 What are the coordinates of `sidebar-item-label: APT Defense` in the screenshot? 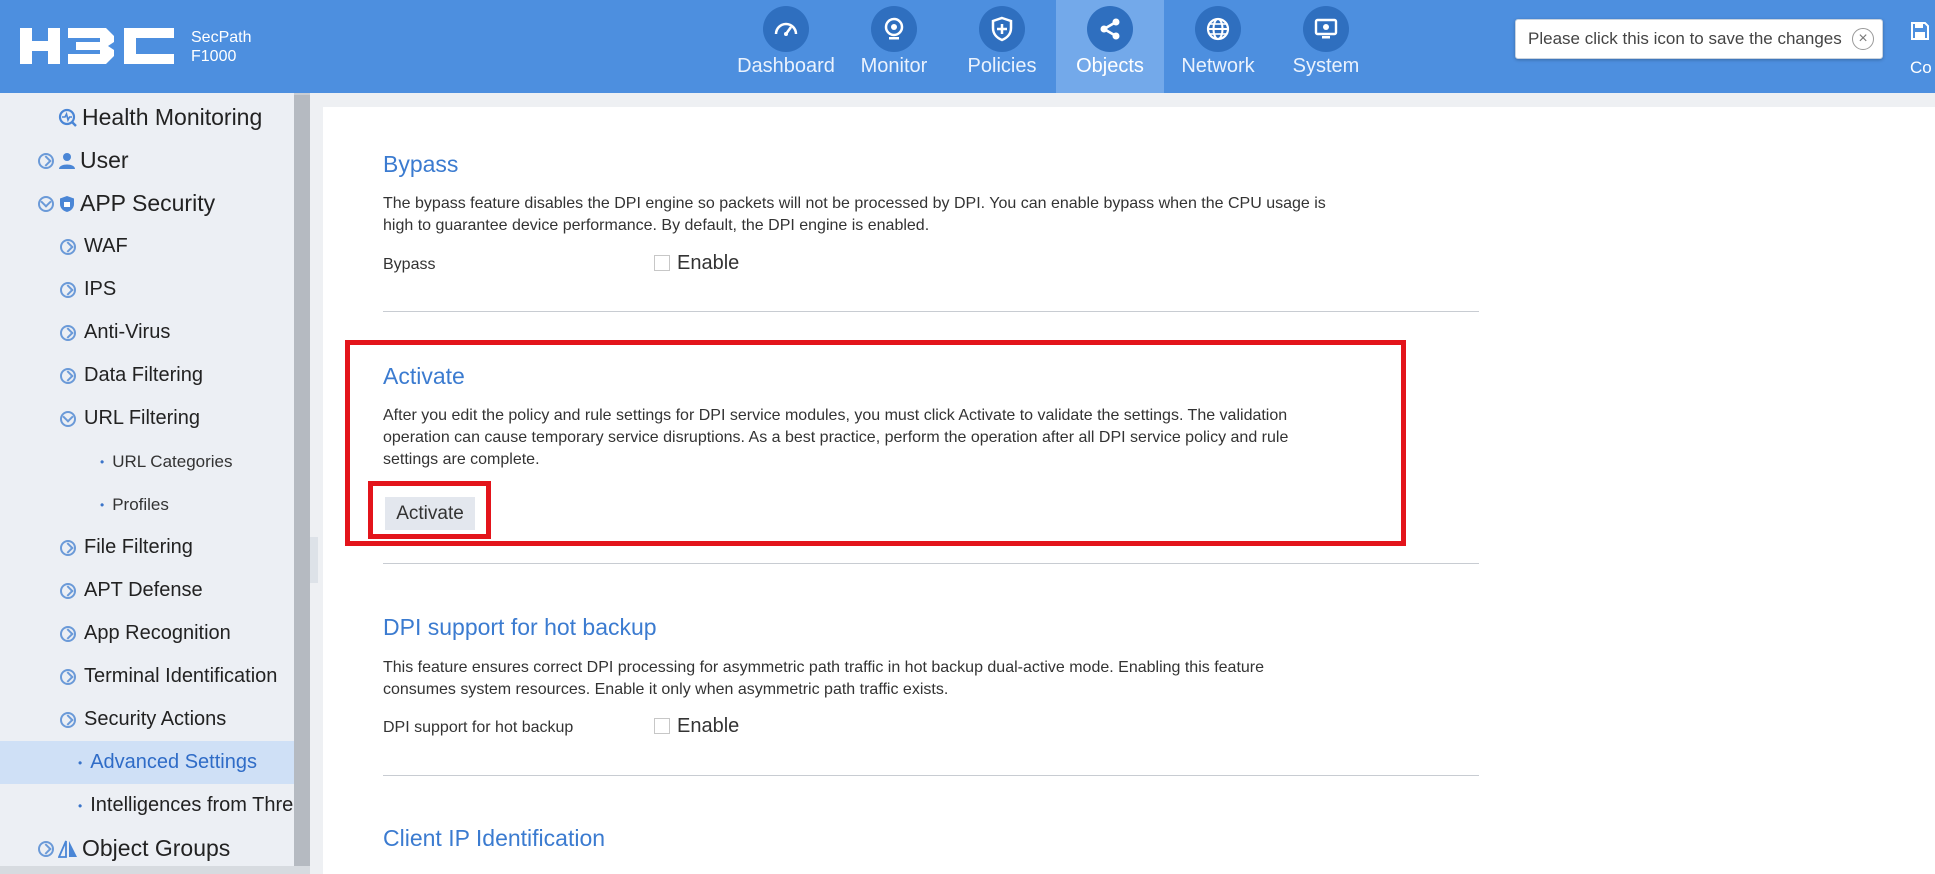 It's located at (143, 590).